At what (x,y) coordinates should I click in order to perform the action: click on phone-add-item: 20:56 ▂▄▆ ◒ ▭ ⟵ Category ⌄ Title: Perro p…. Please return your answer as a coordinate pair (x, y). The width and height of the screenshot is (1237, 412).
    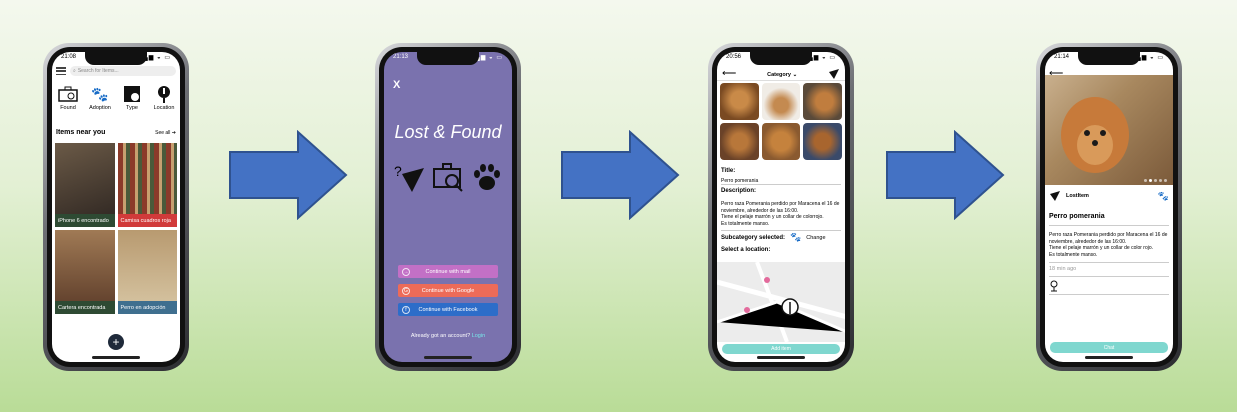
    Looking at the image, I should click on (781, 207).